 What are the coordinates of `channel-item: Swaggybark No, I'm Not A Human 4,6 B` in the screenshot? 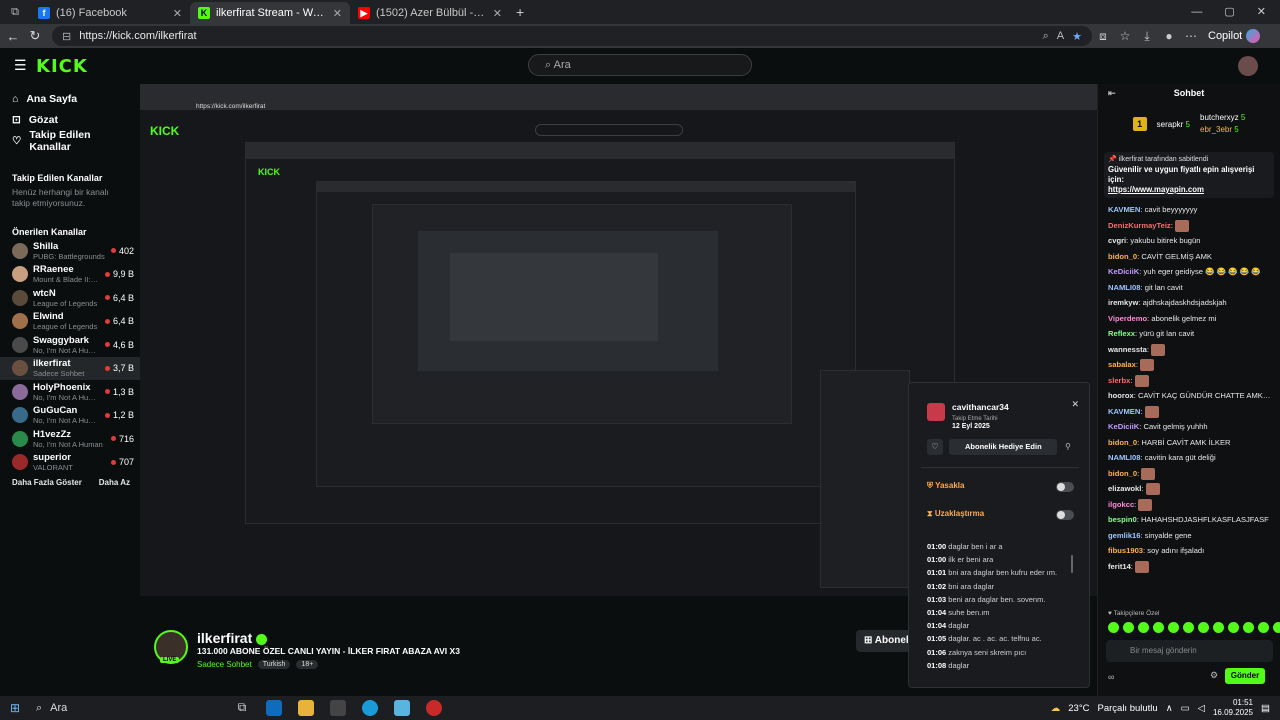 It's located at (70, 345).